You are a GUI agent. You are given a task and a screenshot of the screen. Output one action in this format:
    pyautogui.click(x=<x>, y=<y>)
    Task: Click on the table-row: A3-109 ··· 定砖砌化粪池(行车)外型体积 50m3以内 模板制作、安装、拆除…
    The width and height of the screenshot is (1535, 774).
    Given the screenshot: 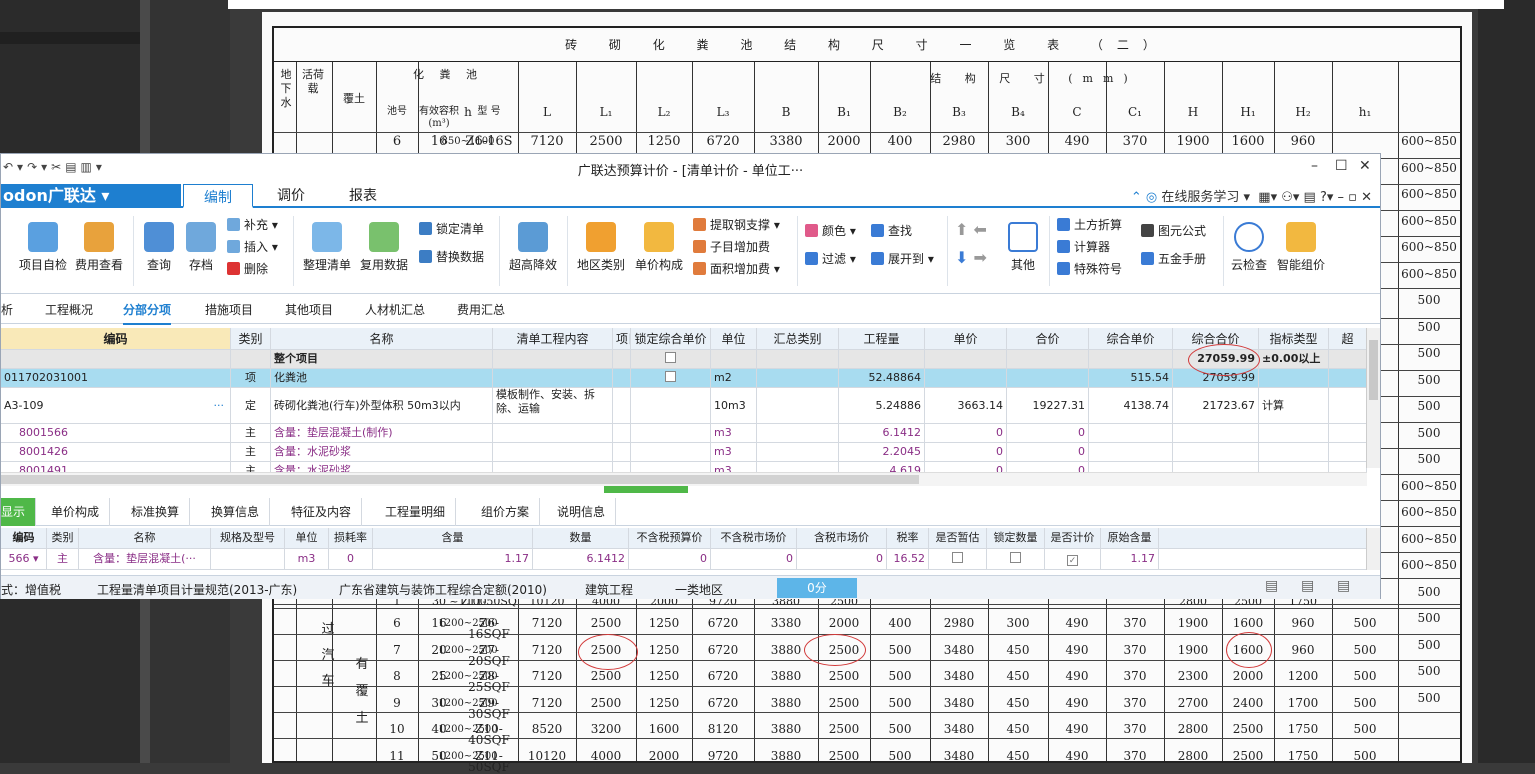 What is the action you would take?
    pyautogui.click(x=684, y=406)
    